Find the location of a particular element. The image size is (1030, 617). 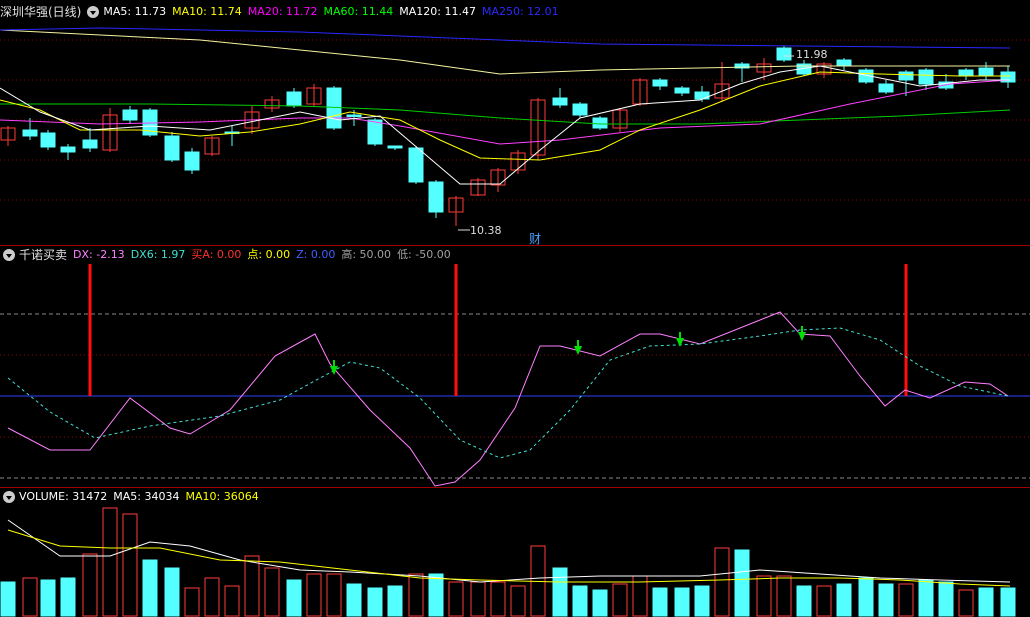

volume-ma5-line is located at coordinates (509, 551).